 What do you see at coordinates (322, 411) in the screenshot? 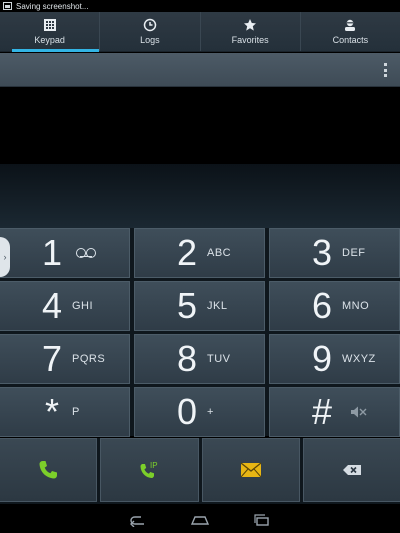
I see `key-digit: #` at bounding box center [322, 411].